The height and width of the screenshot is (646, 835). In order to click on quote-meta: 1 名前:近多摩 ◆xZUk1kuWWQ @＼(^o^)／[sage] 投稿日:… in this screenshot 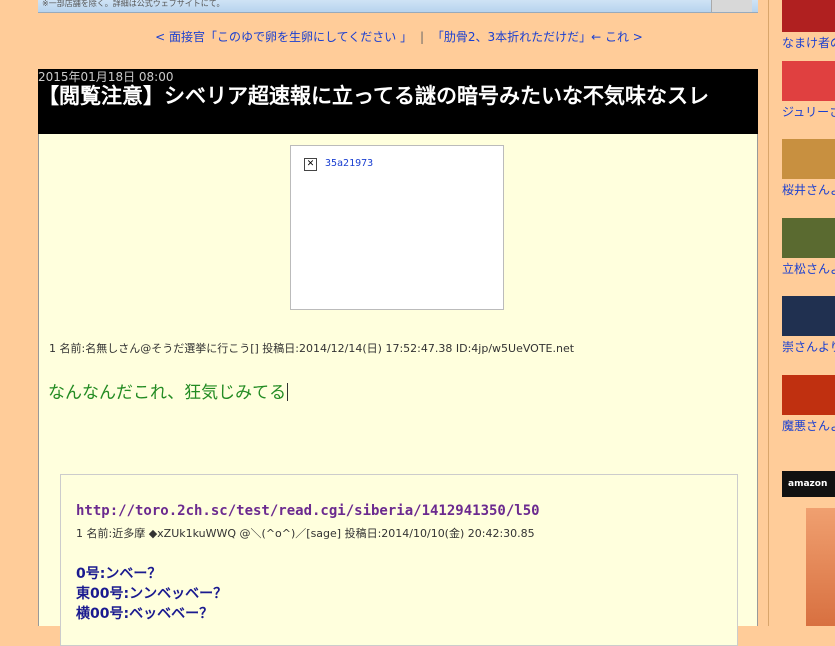, I will do `click(305, 533)`.